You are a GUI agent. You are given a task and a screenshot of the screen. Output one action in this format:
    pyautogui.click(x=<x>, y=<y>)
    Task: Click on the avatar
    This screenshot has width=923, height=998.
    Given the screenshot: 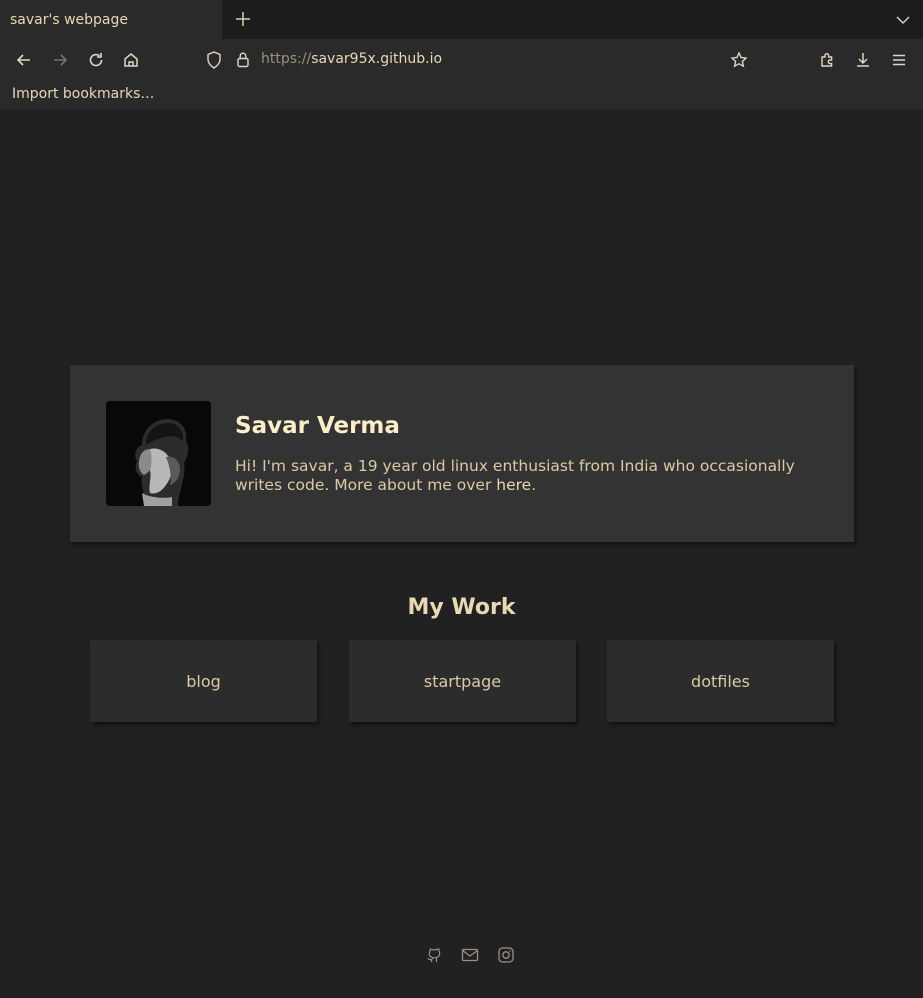 What is the action you would take?
    pyautogui.click(x=158, y=453)
    